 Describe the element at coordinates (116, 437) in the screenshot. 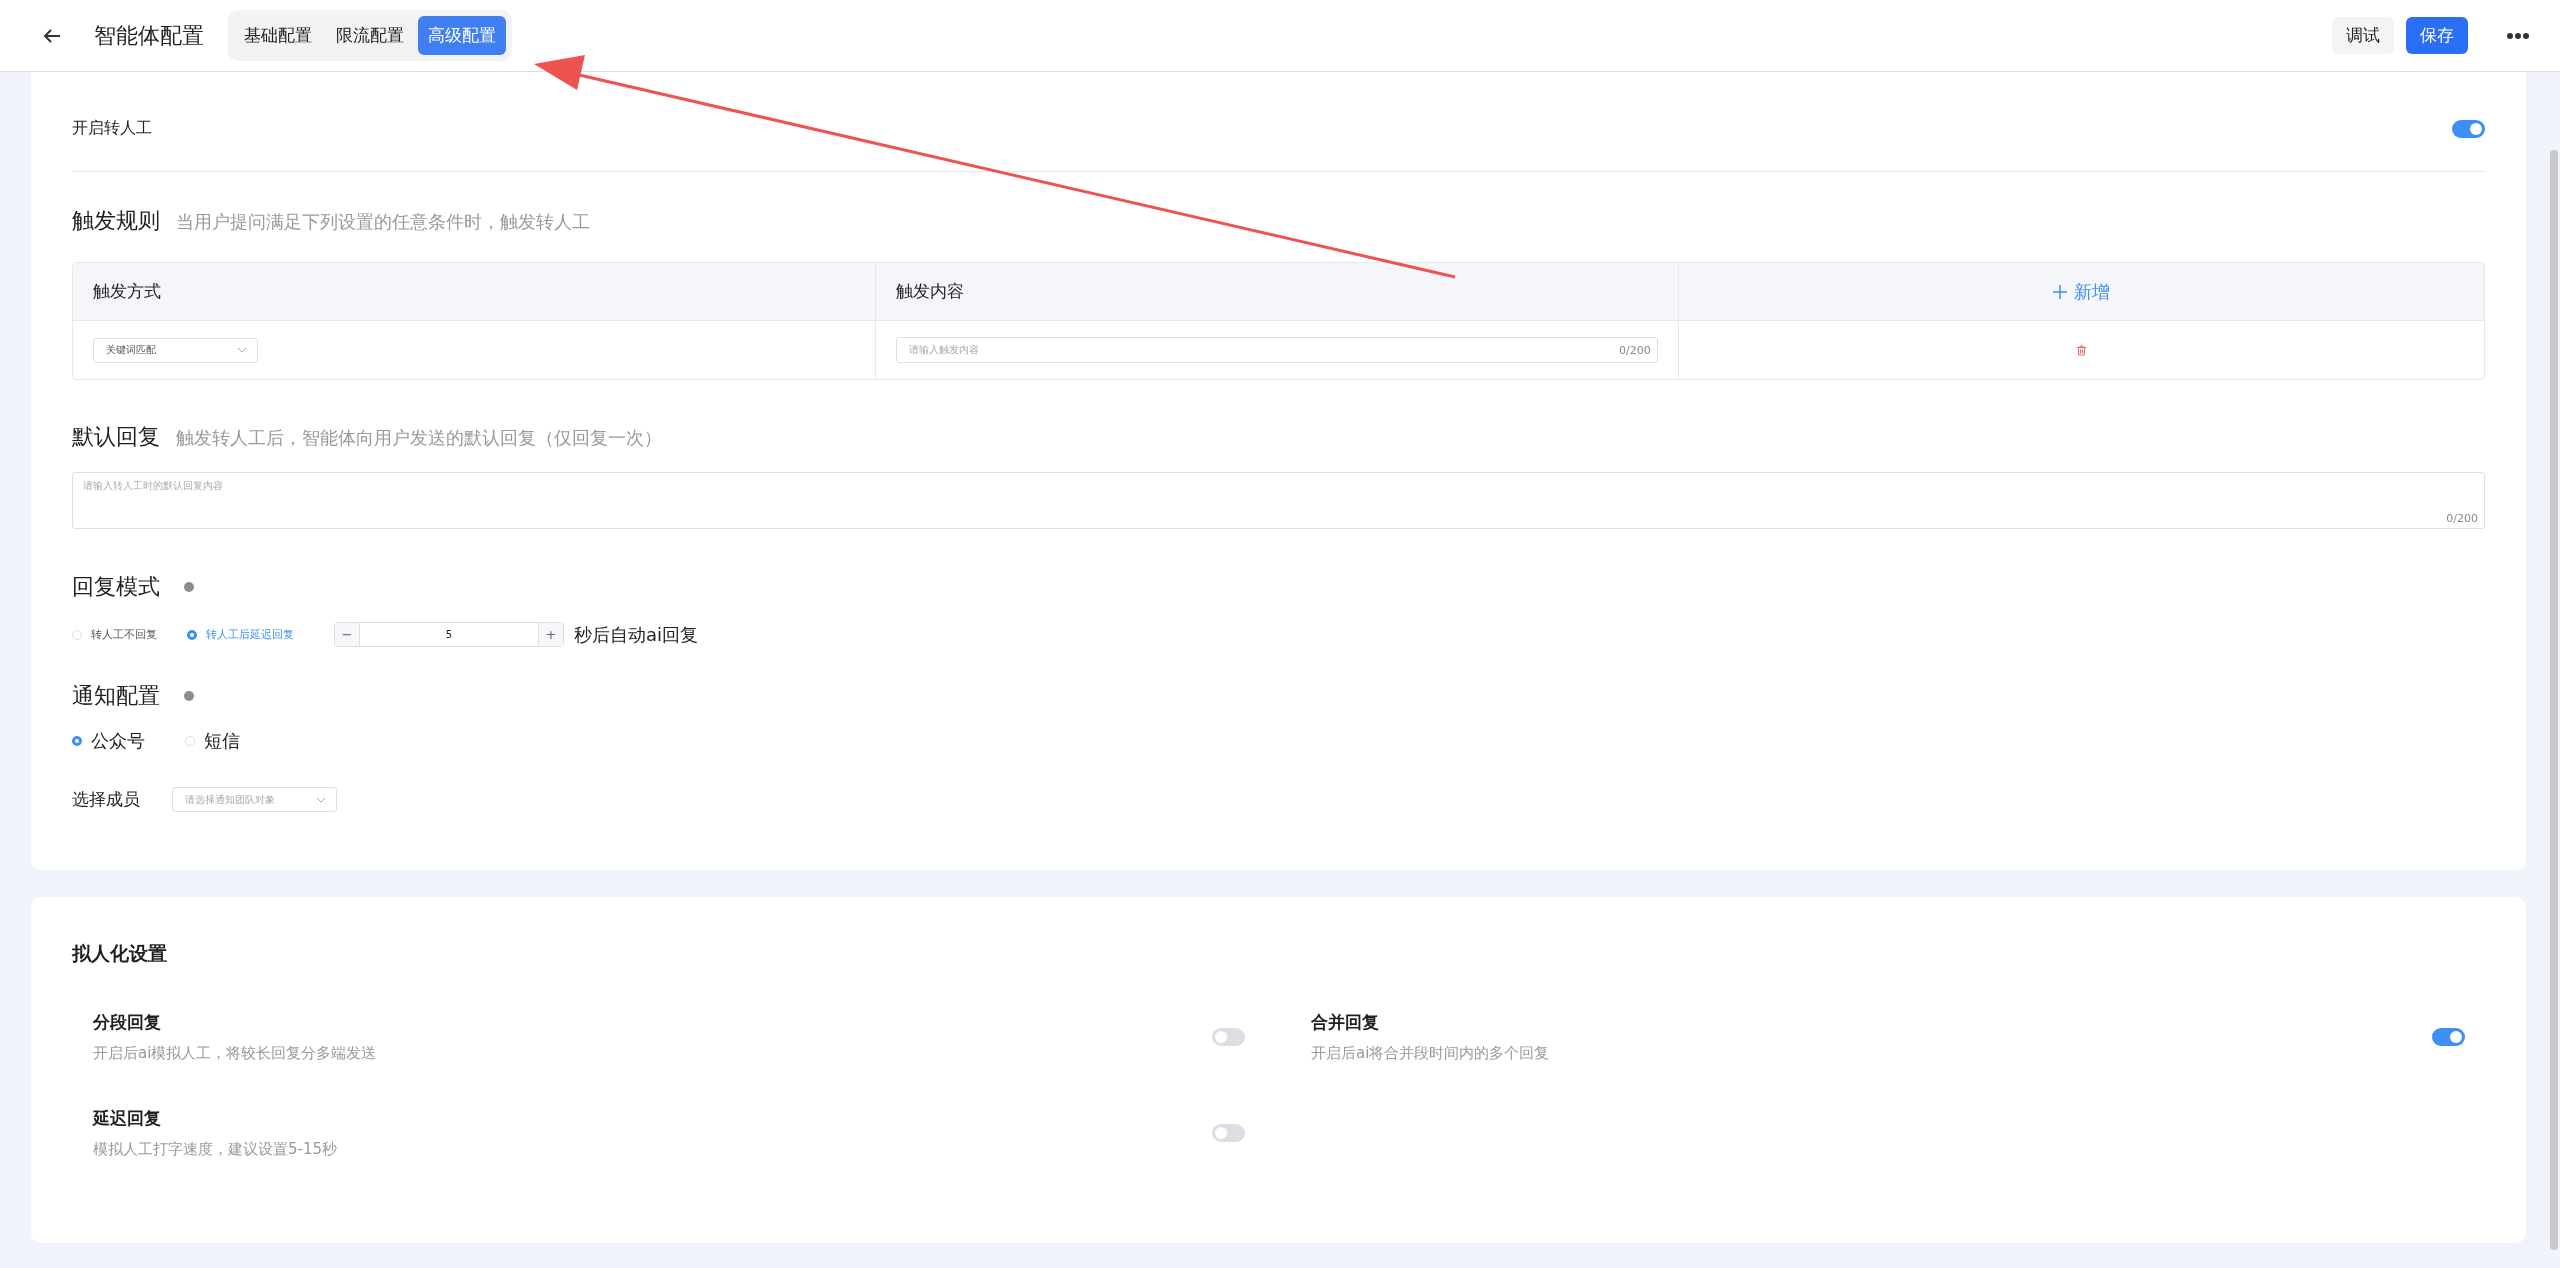

I see `section-title: 默认回复` at that location.